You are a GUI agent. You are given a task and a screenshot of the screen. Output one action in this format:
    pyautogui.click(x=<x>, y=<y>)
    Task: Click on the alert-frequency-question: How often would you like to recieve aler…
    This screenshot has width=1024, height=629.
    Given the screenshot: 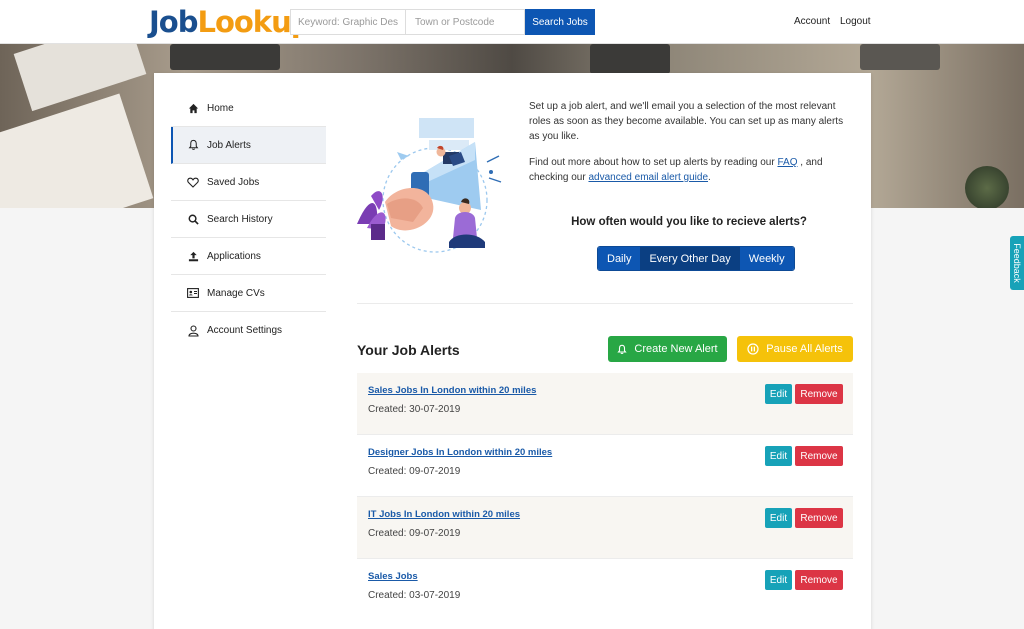 What is the action you would take?
    pyautogui.click(x=689, y=222)
    